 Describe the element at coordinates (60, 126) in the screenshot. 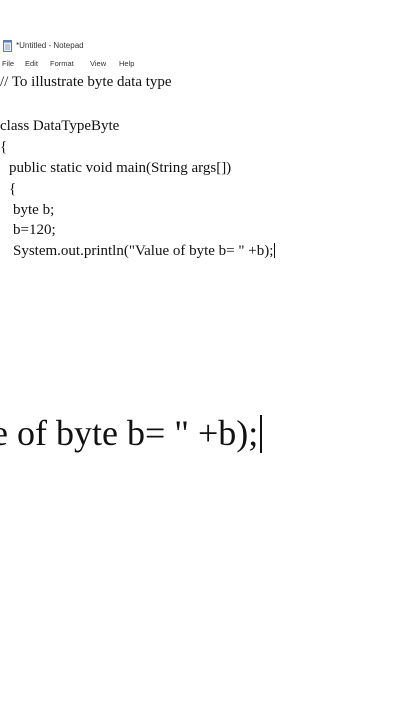

I see `code-line-class: class DataTypeByte` at that location.